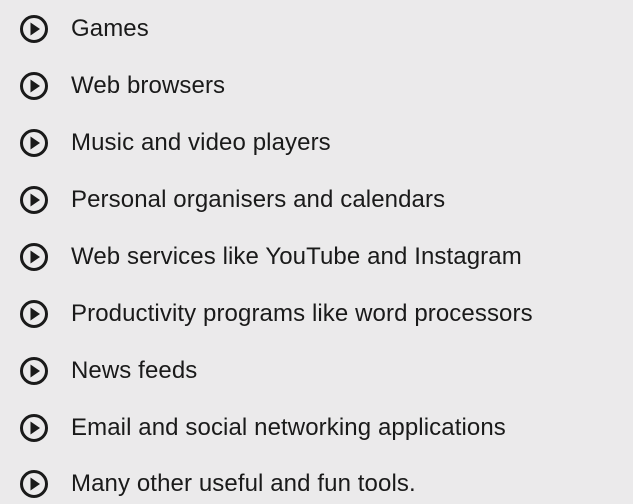  What do you see at coordinates (134, 370) in the screenshot?
I see `list-item-label: News feeds` at bounding box center [134, 370].